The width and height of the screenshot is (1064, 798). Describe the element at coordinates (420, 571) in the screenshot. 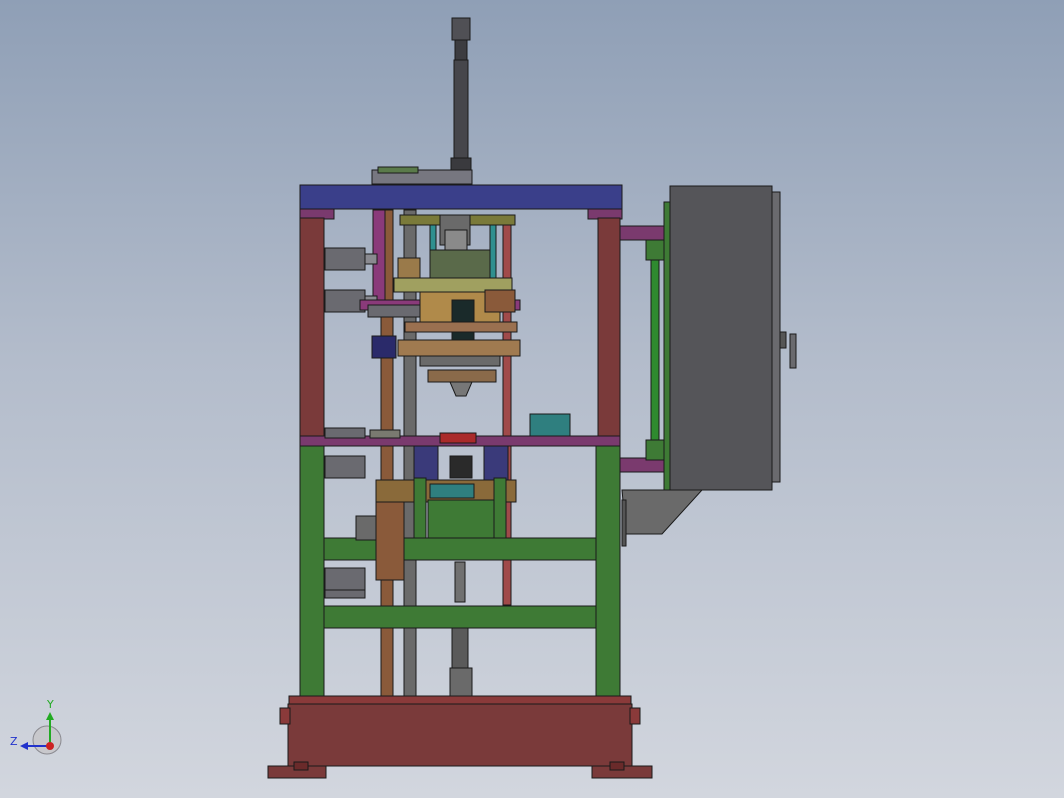

I see `lower-mechanism` at that location.